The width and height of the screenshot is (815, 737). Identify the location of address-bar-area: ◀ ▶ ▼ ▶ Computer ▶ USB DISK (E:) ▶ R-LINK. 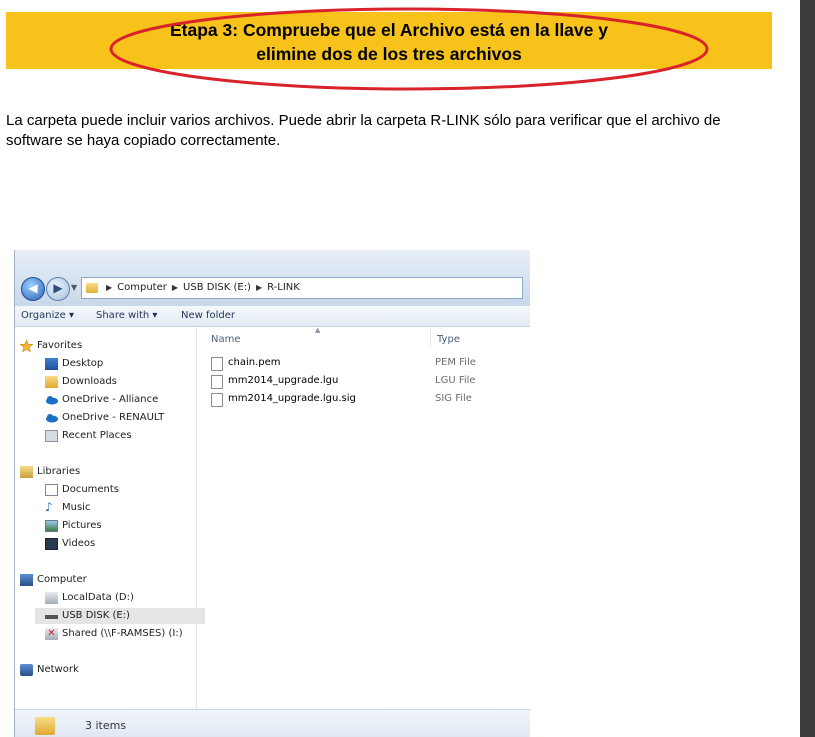
(272, 278).